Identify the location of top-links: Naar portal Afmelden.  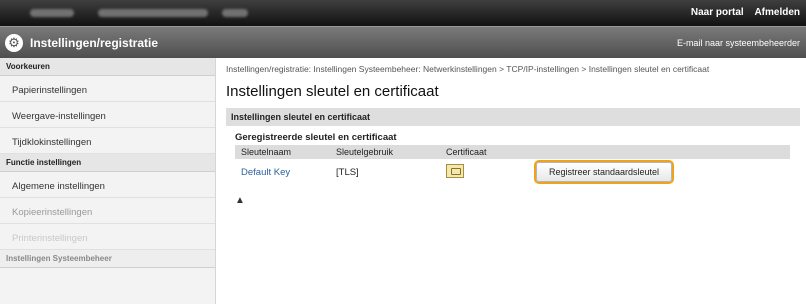
(741, 12).